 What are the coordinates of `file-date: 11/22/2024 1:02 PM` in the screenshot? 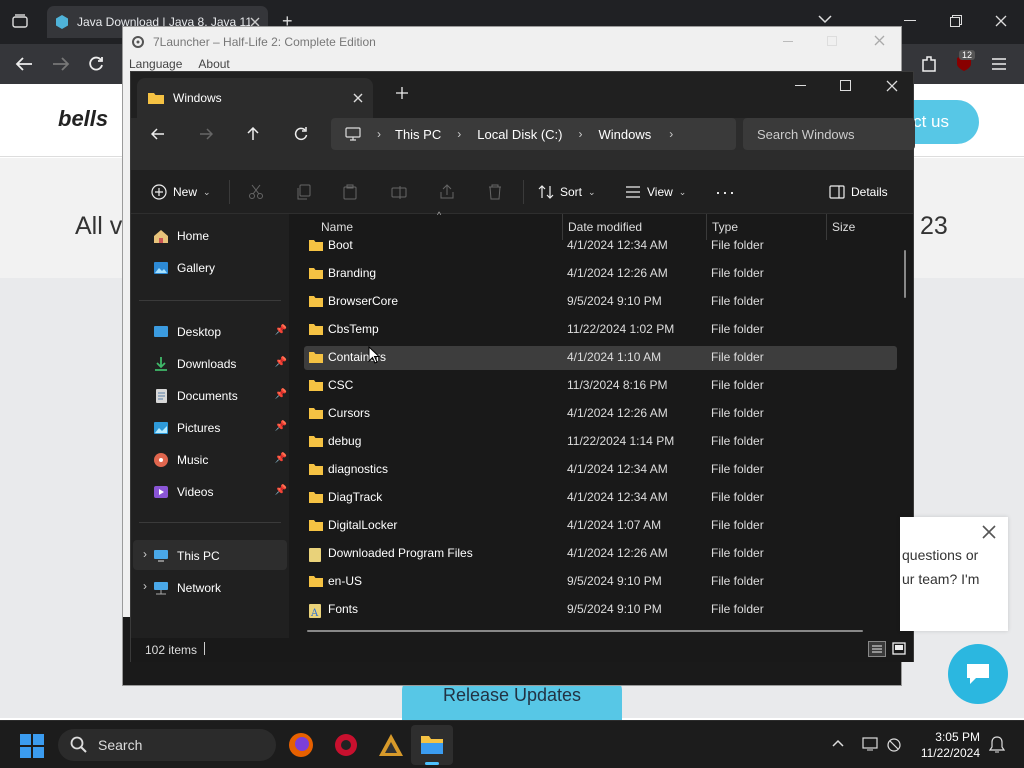 It's located at (621, 329).